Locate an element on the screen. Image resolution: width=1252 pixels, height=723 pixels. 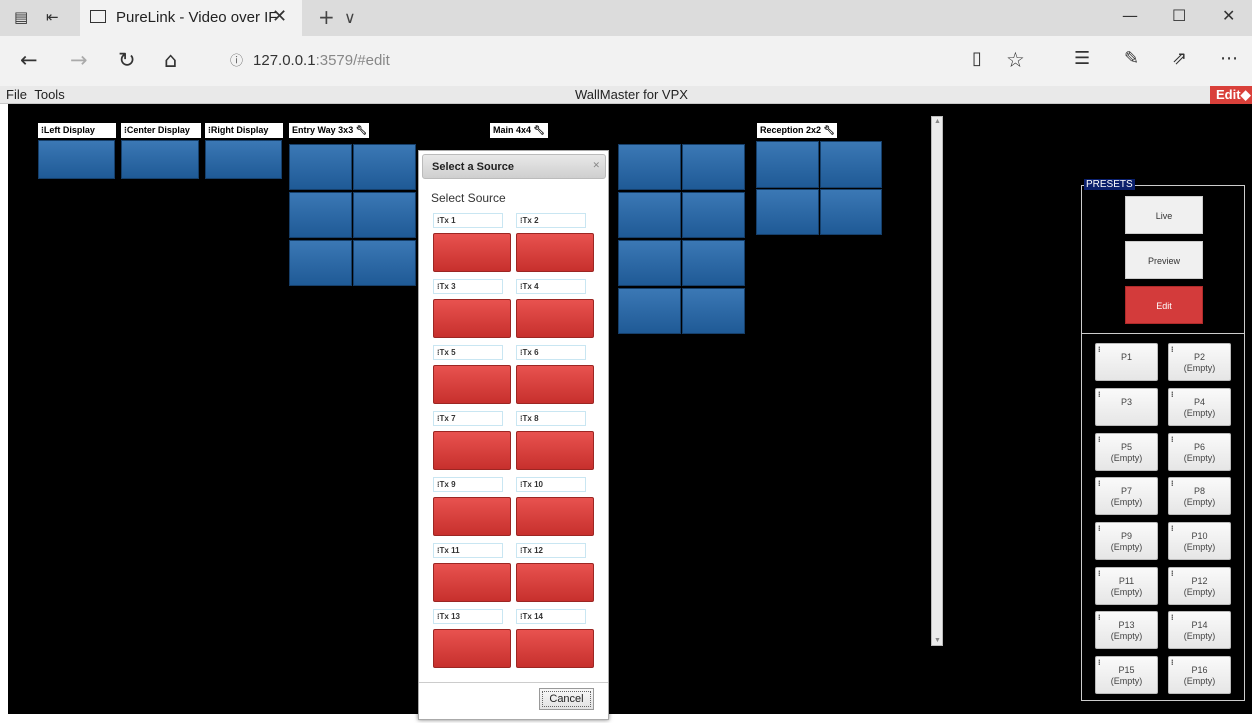
wall-label-reception: Reception 2x2 🔧︎ is located at coordinates (797, 130).